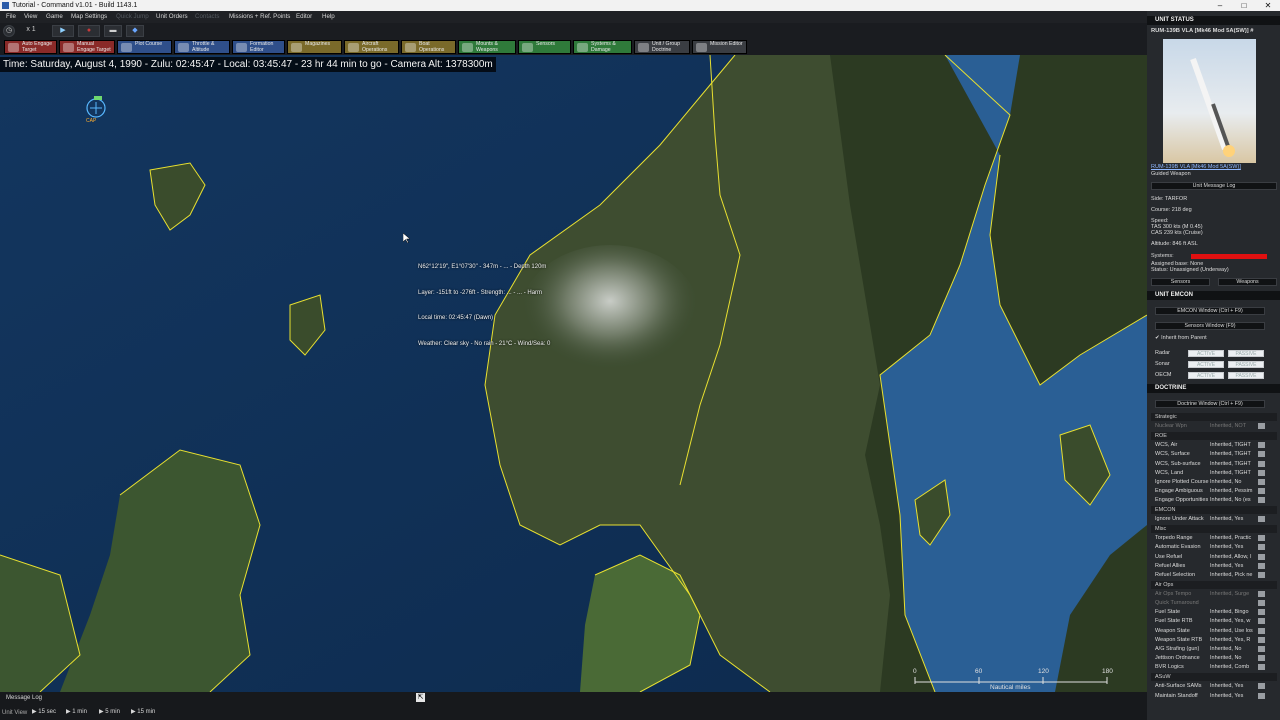 This screenshot has width=1280, height=720. Describe the element at coordinates (719, 47) in the screenshot. I see `toolbar-mission-editor-button: Mission Editor` at that location.